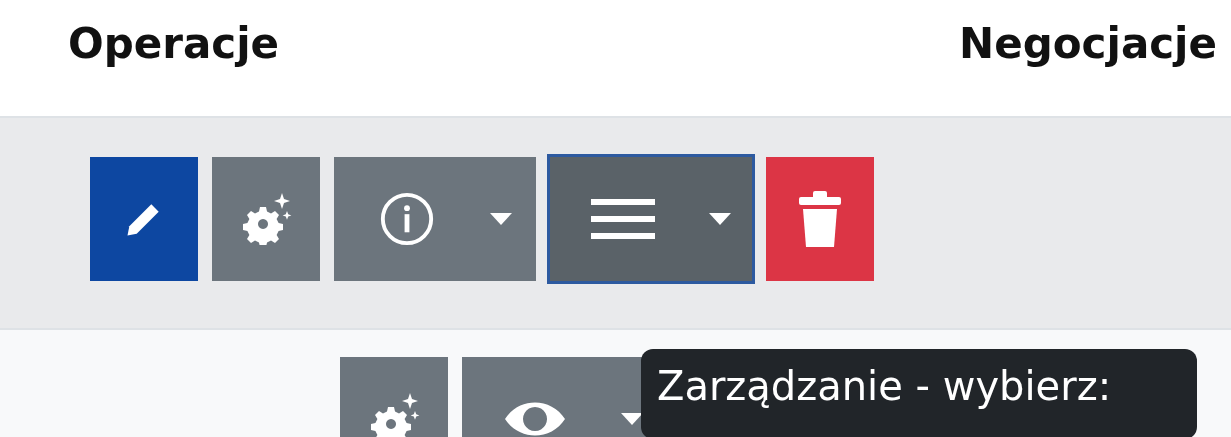  I want to click on trash-icon, so click(820, 219).